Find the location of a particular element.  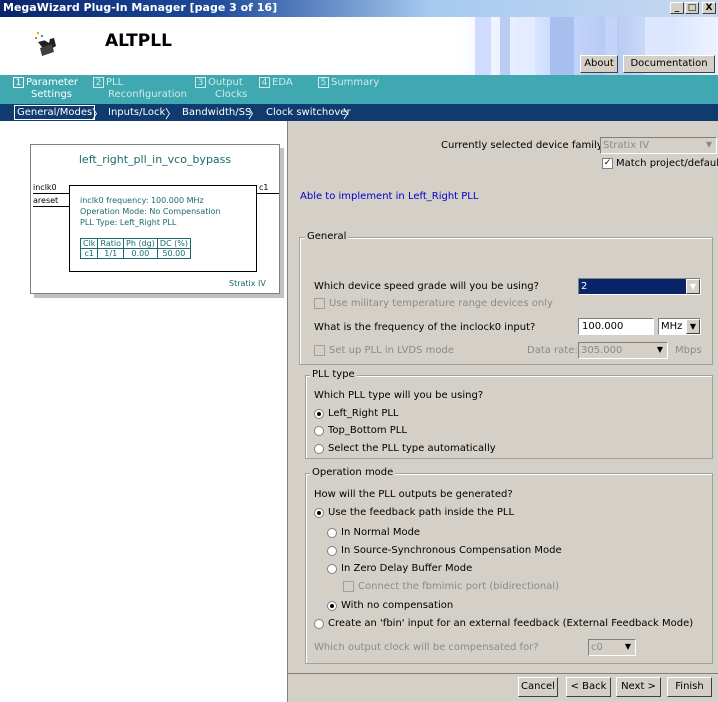

operation-mode-group-label: Operation mode is located at coordinates (353, 472).